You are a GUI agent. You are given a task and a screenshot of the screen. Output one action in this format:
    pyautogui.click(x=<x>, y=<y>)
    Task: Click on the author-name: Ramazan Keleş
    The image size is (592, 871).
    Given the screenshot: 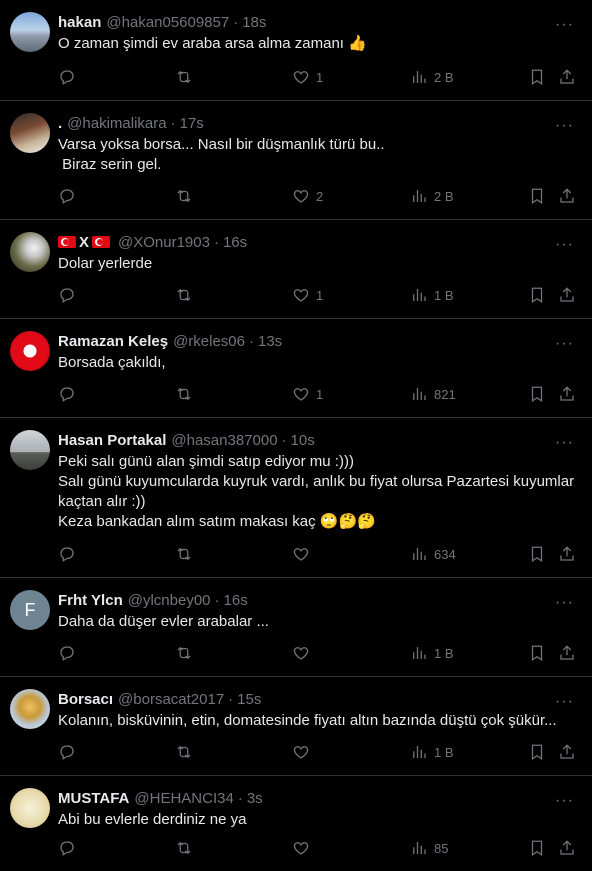 What is the action you would take?
    pyautogui.click(x=113, y=341)
    